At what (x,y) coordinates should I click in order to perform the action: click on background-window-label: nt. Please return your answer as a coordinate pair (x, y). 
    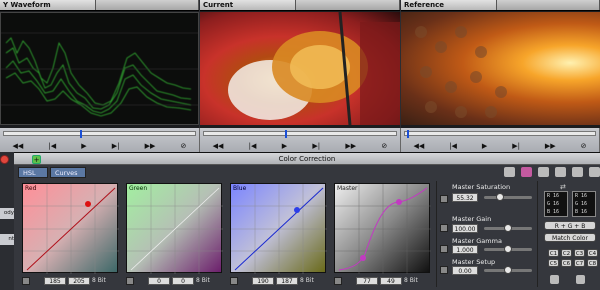
    Looking at the image, I should click on (7, 239).